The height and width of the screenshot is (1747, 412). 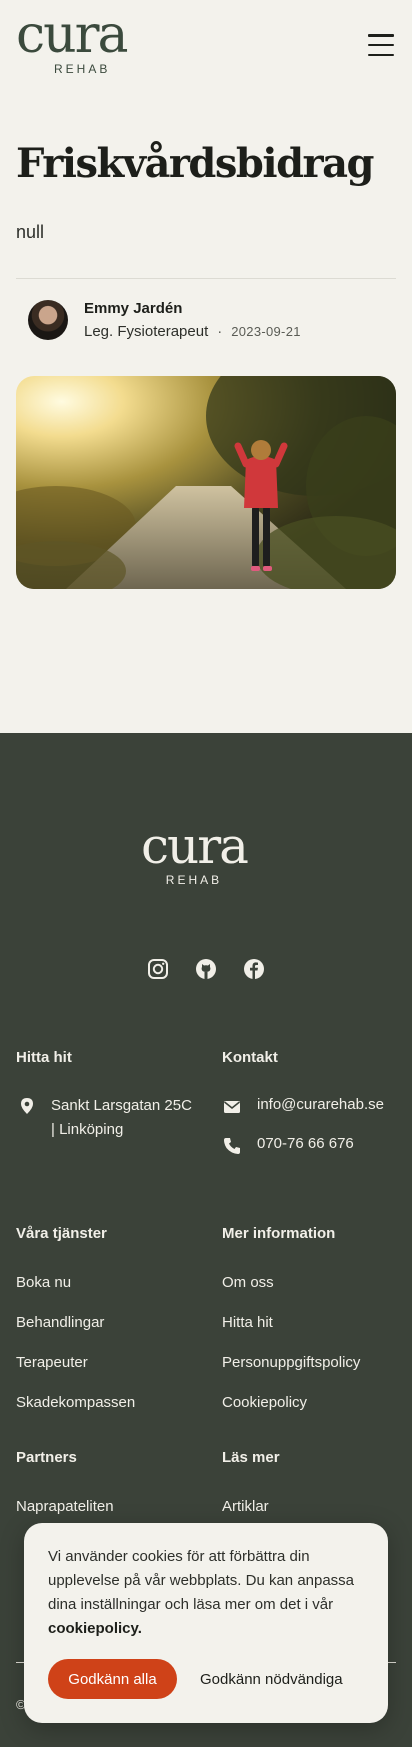 I want to click on footer-logo-word: cura, so click(x=195, y=846).